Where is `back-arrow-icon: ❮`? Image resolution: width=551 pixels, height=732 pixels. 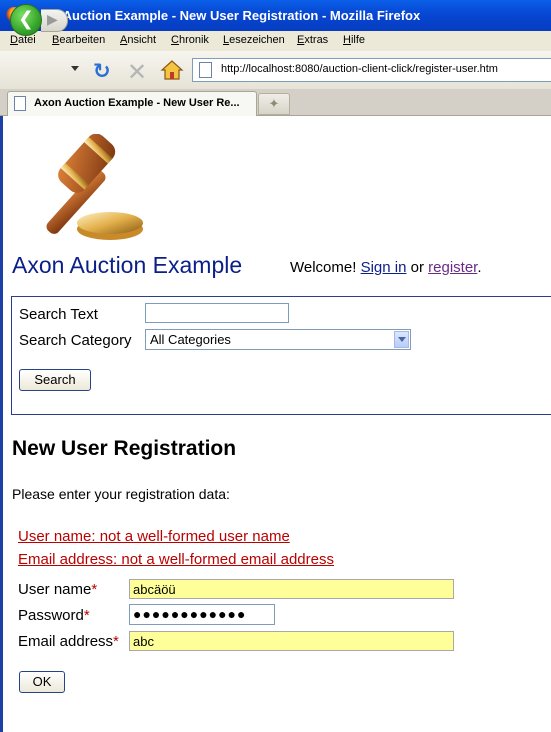
back-arrow-icon: ❮ is located at coordinates (26, 19).